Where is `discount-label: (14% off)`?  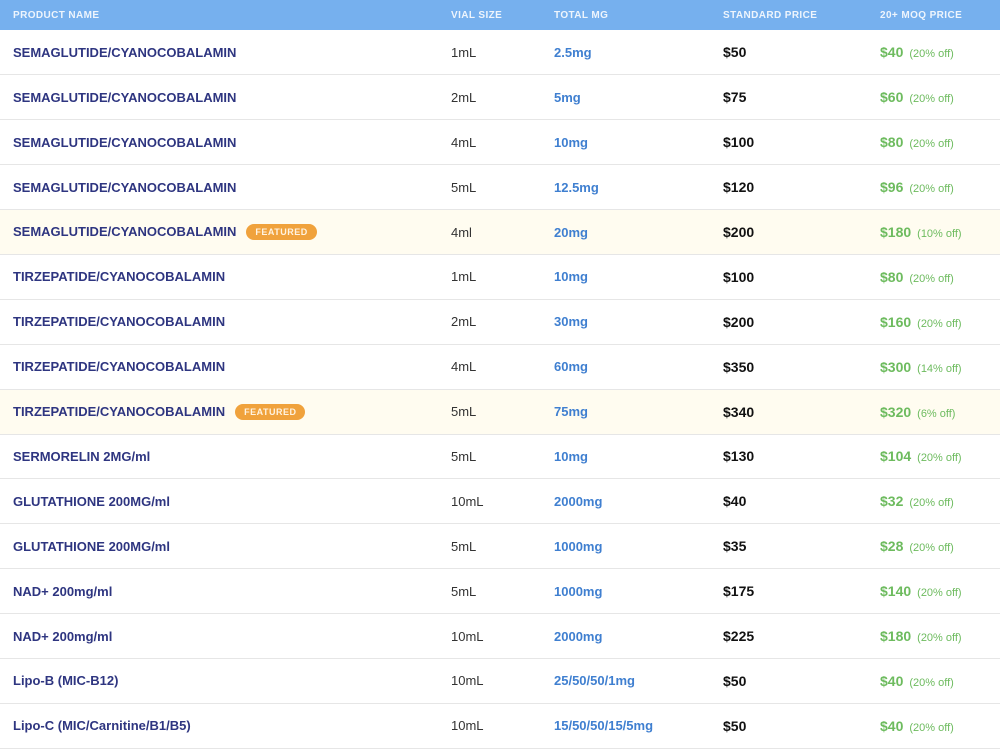 discount-label: (14% off) is located at coordinates (939, 368).